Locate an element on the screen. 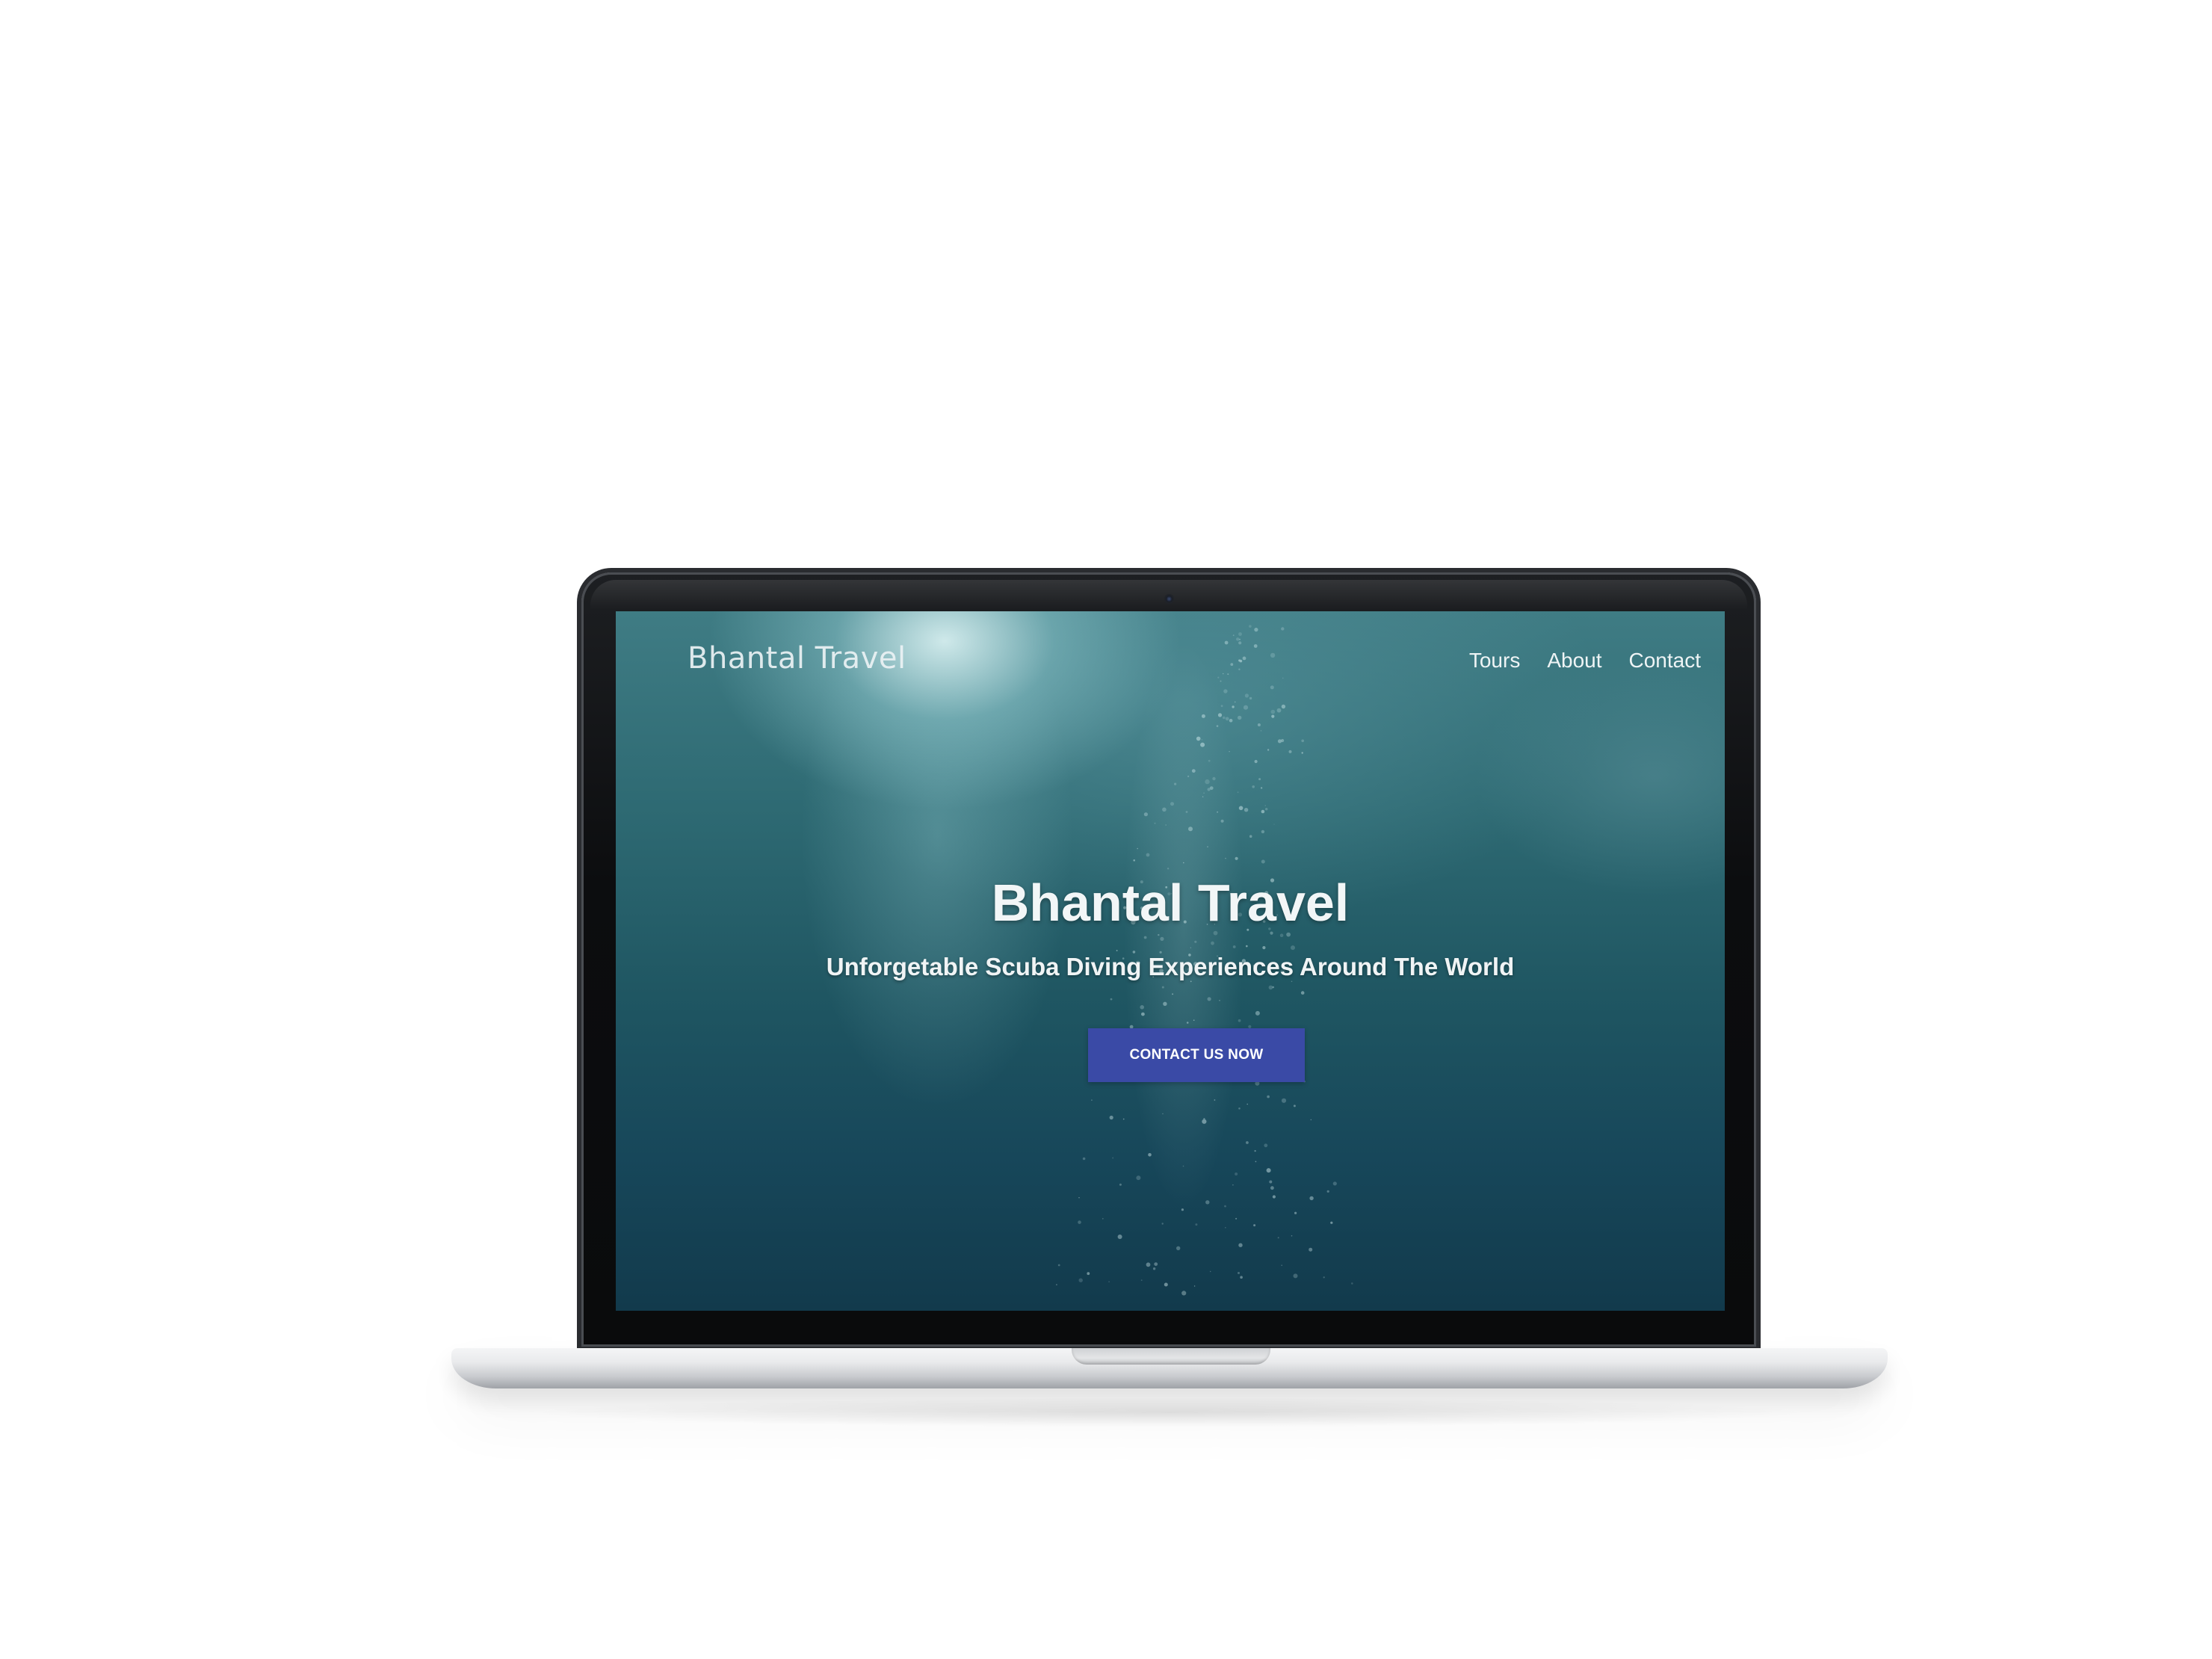 This screenshot has height=1659, width=2212. site-nav: Tours About Contact is located at coordinates (1585, 661).